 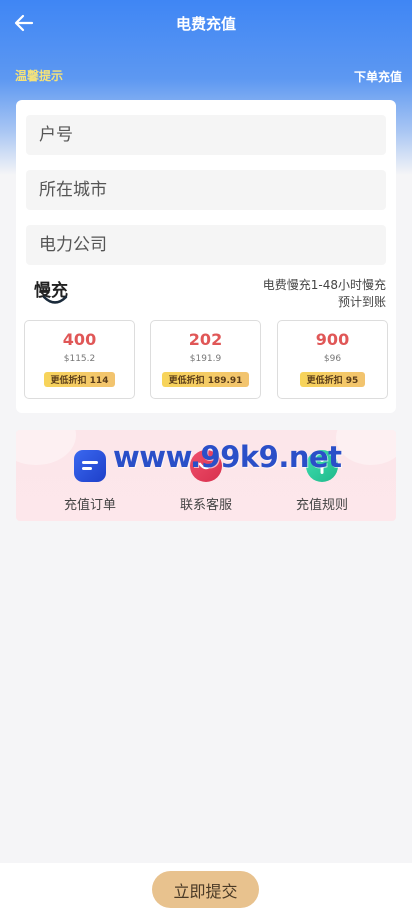 I want to click on amount-price: $191.9, so click(x=205, y=359).